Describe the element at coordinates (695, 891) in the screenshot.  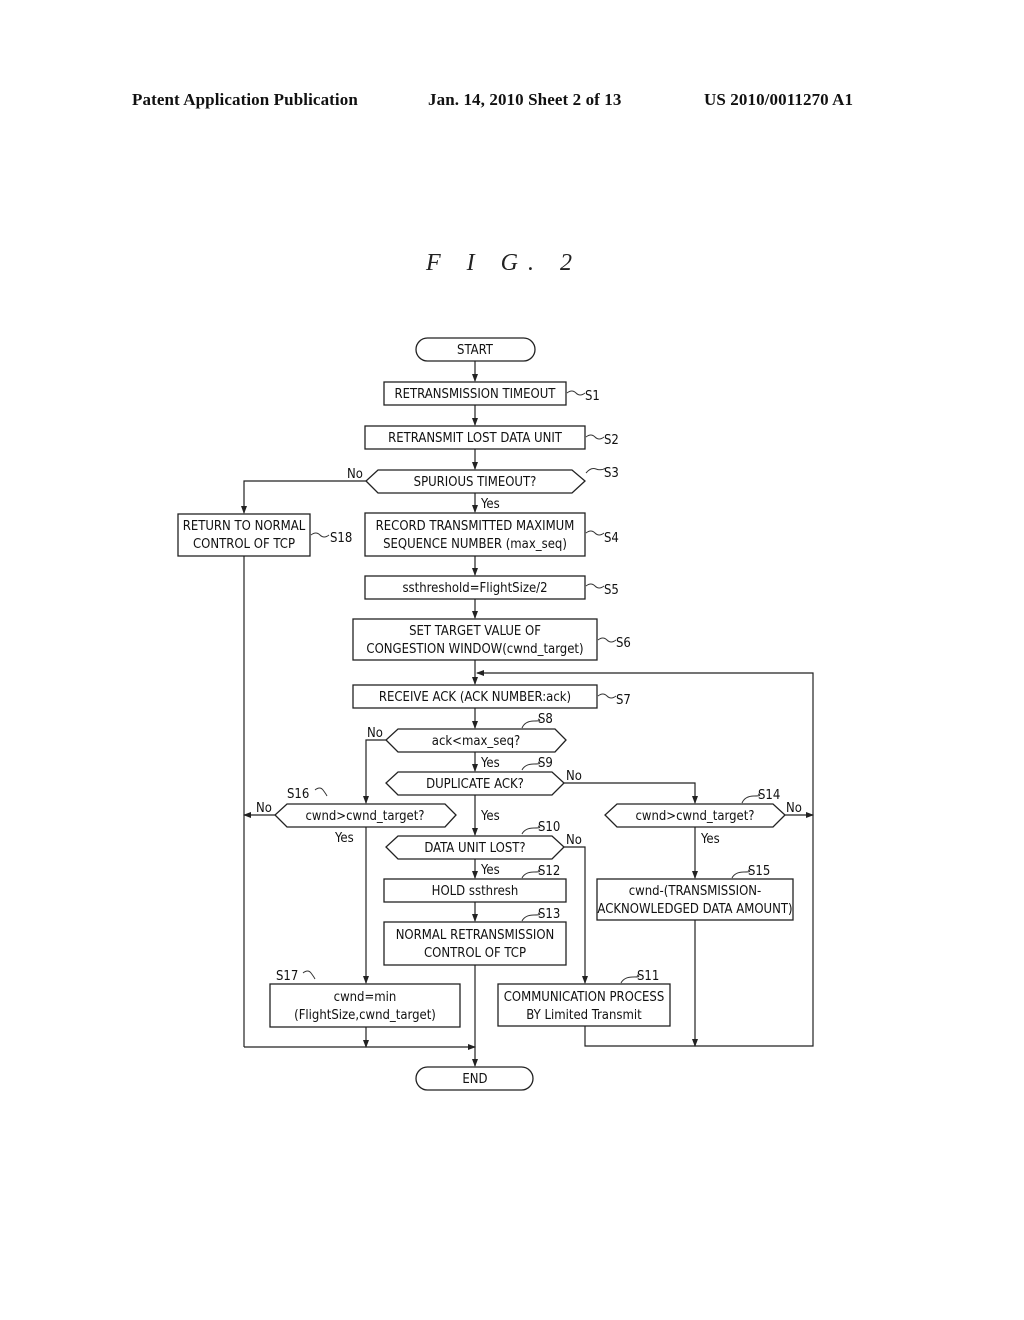
I see `svg-text: cwnd-(TRANSMISSION-` at that location.